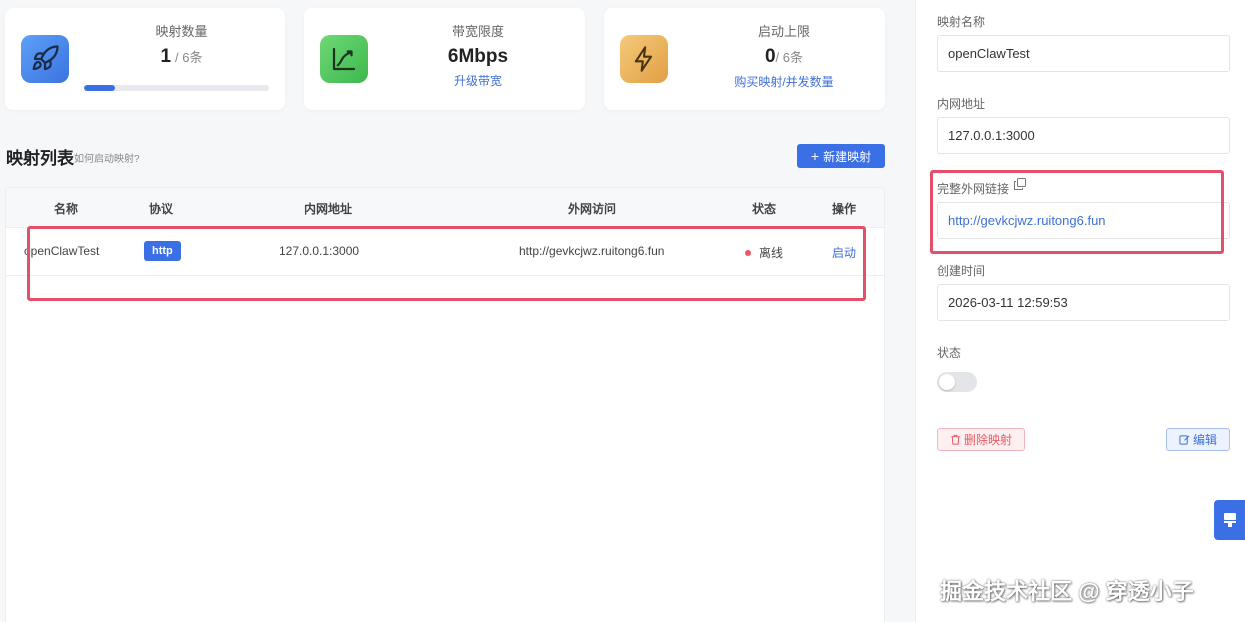 The height and width of the screenshot is (622, 1245). What do you see at coordinates (987, 440) in the screenshot?
I see `delete-mapping-label: 删除映射` at bounding box center [987, 440].